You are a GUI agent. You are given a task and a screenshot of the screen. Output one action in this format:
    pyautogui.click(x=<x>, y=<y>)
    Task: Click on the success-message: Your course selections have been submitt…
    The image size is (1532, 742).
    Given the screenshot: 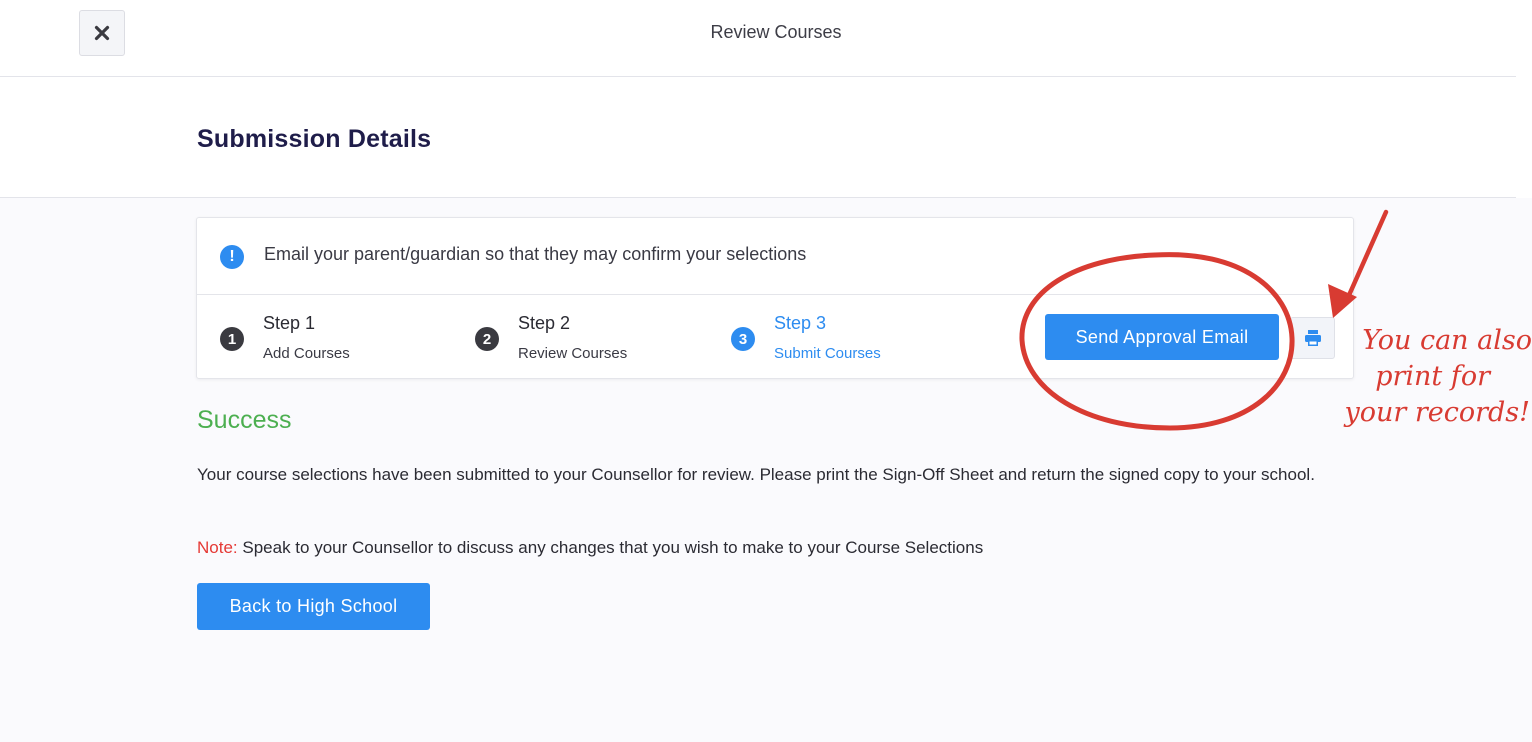 What is the action you would take?
    pyautogui.click(x=756, y=474)
    